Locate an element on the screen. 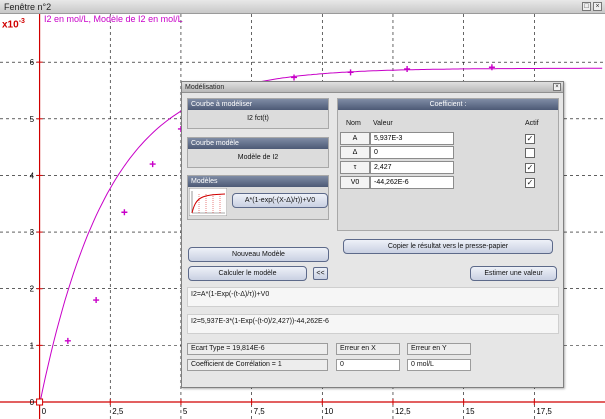  coef-active-a-checkbox: ✓ is located at coordinates (530, 139).